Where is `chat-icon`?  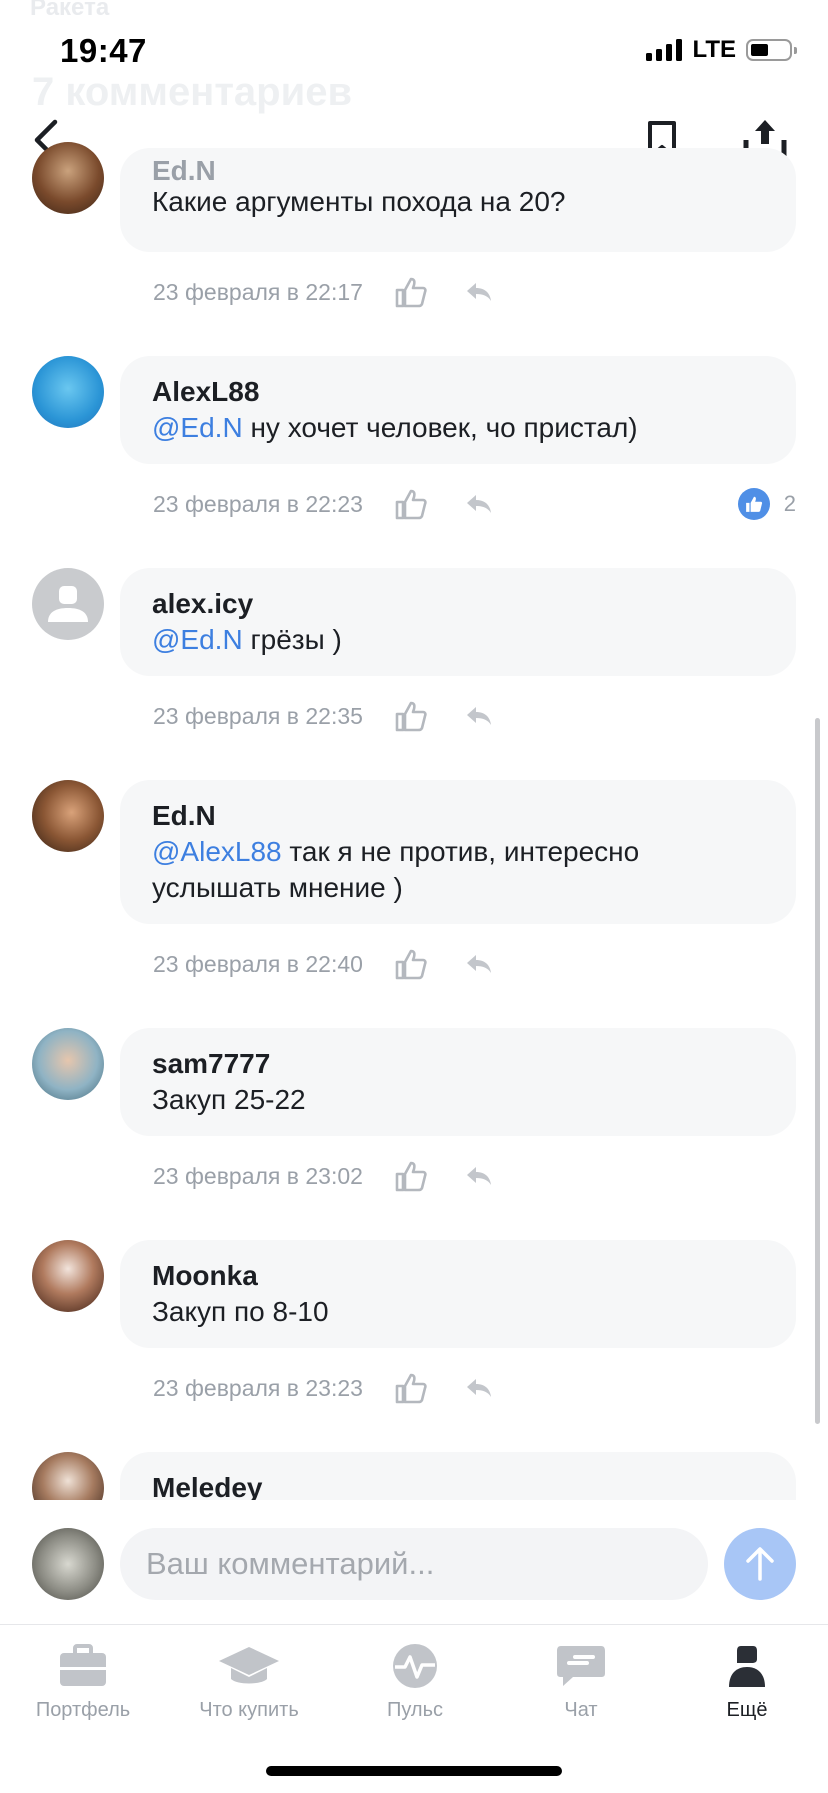 chat-icon is located at coordinates (581, 1666).